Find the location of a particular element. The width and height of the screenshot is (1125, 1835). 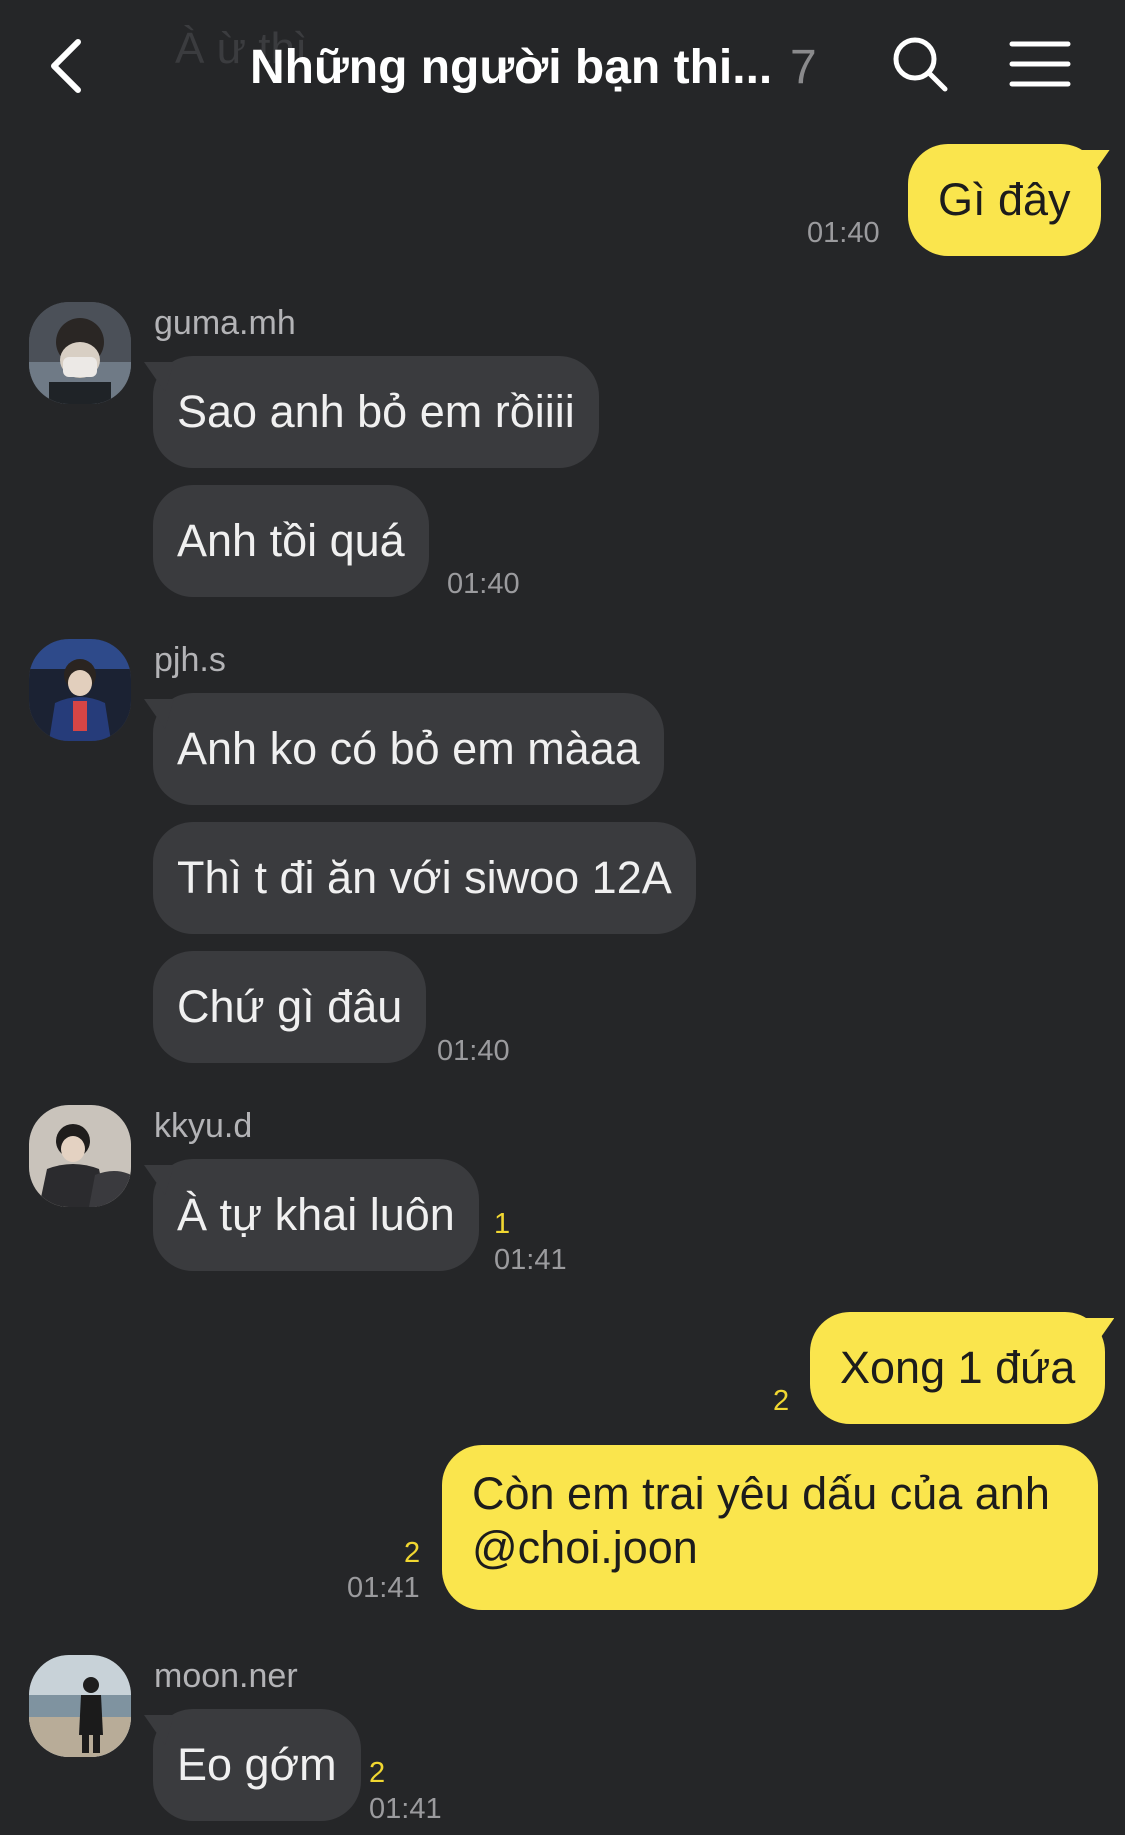

sender-name: kkyu.d is located at coordinates (203, 1126).